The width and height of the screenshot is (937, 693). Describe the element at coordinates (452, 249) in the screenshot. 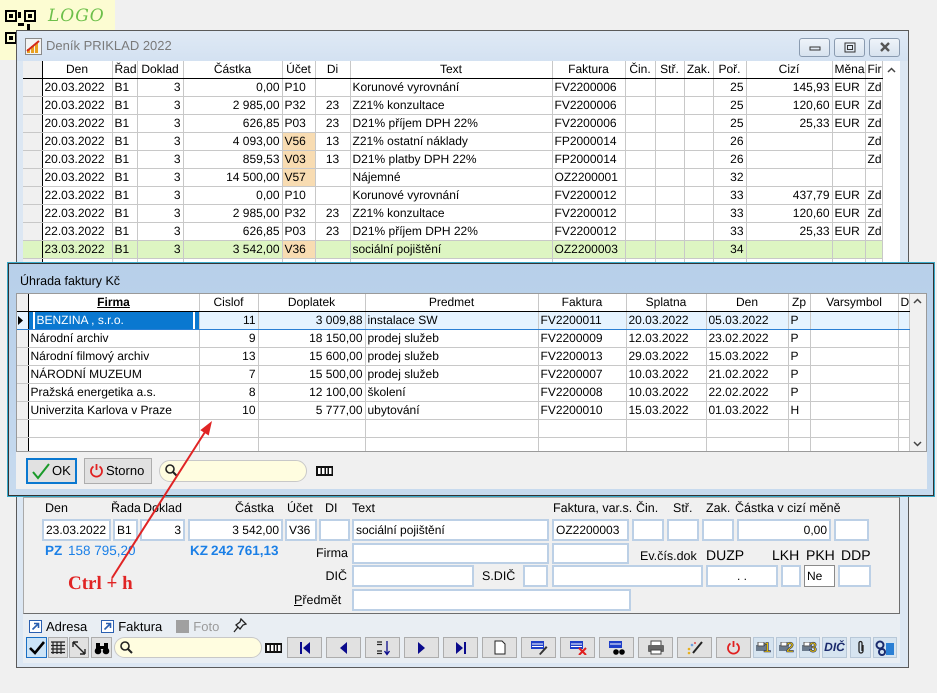

I see `table-row: 23.03.2022 B1 3 3 542,00 V36 sociální pojištění OZ2200003 34` at that location.